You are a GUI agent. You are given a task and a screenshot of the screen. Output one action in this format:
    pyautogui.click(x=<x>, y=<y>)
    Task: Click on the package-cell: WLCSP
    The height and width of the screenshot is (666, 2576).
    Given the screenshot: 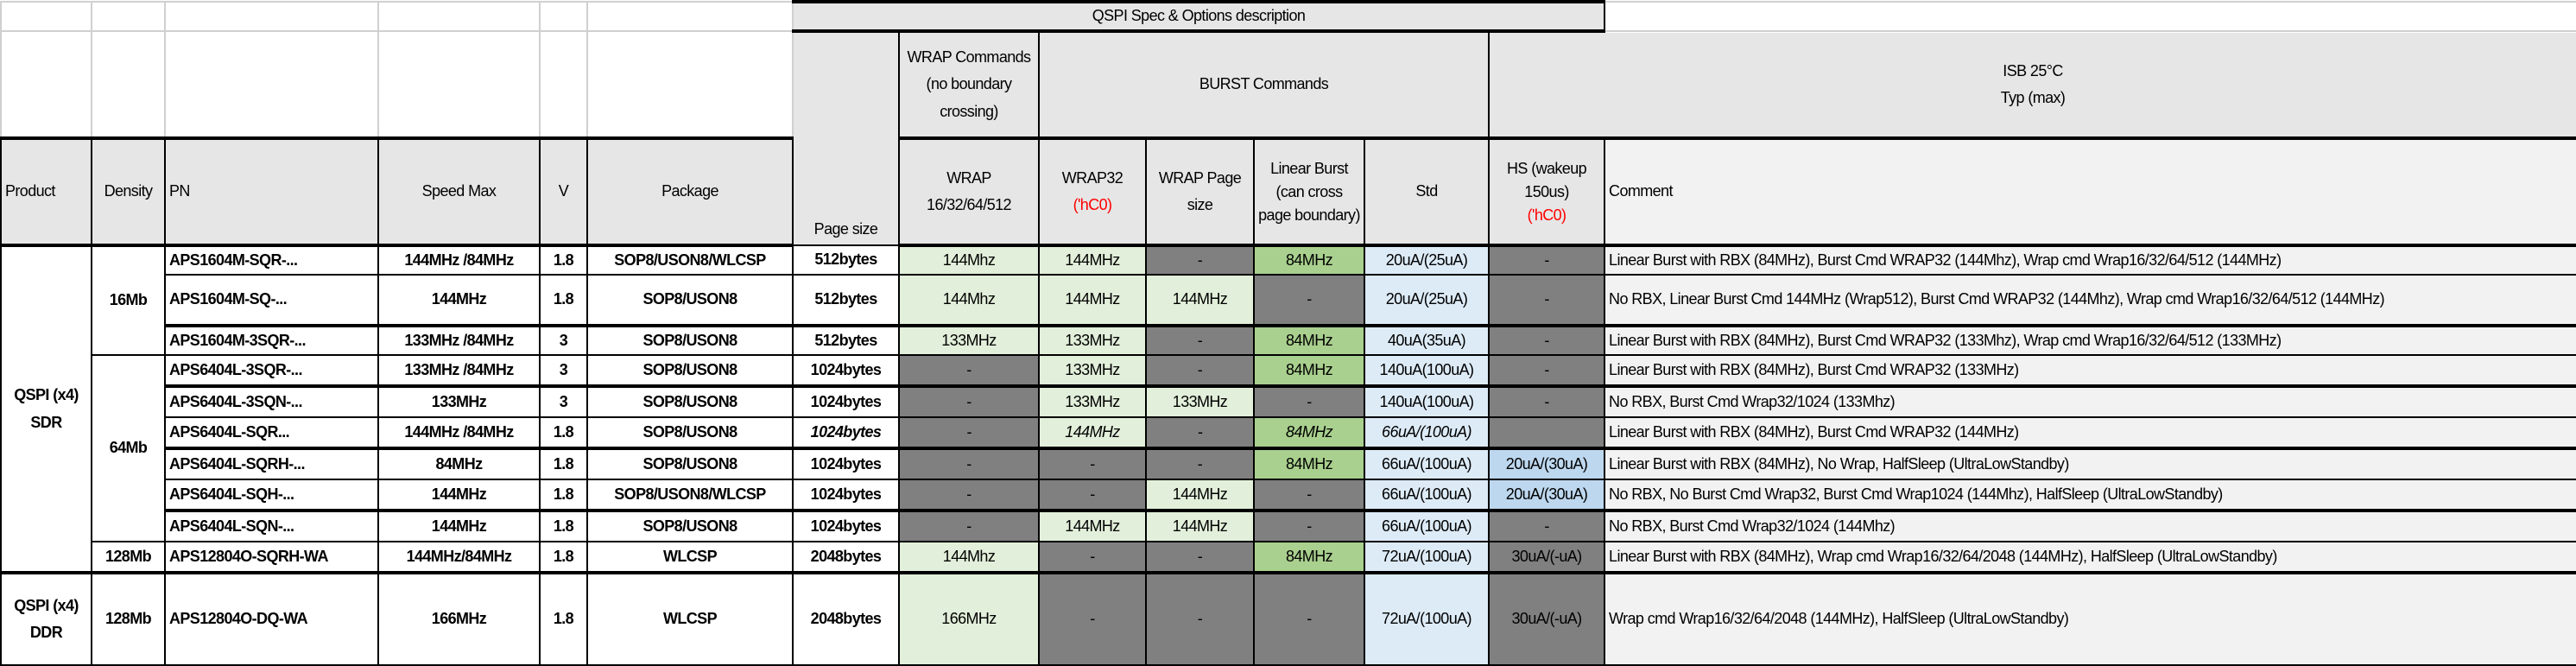 What is the action you would take?
    pyautogui.click(x=690, y=557)
    